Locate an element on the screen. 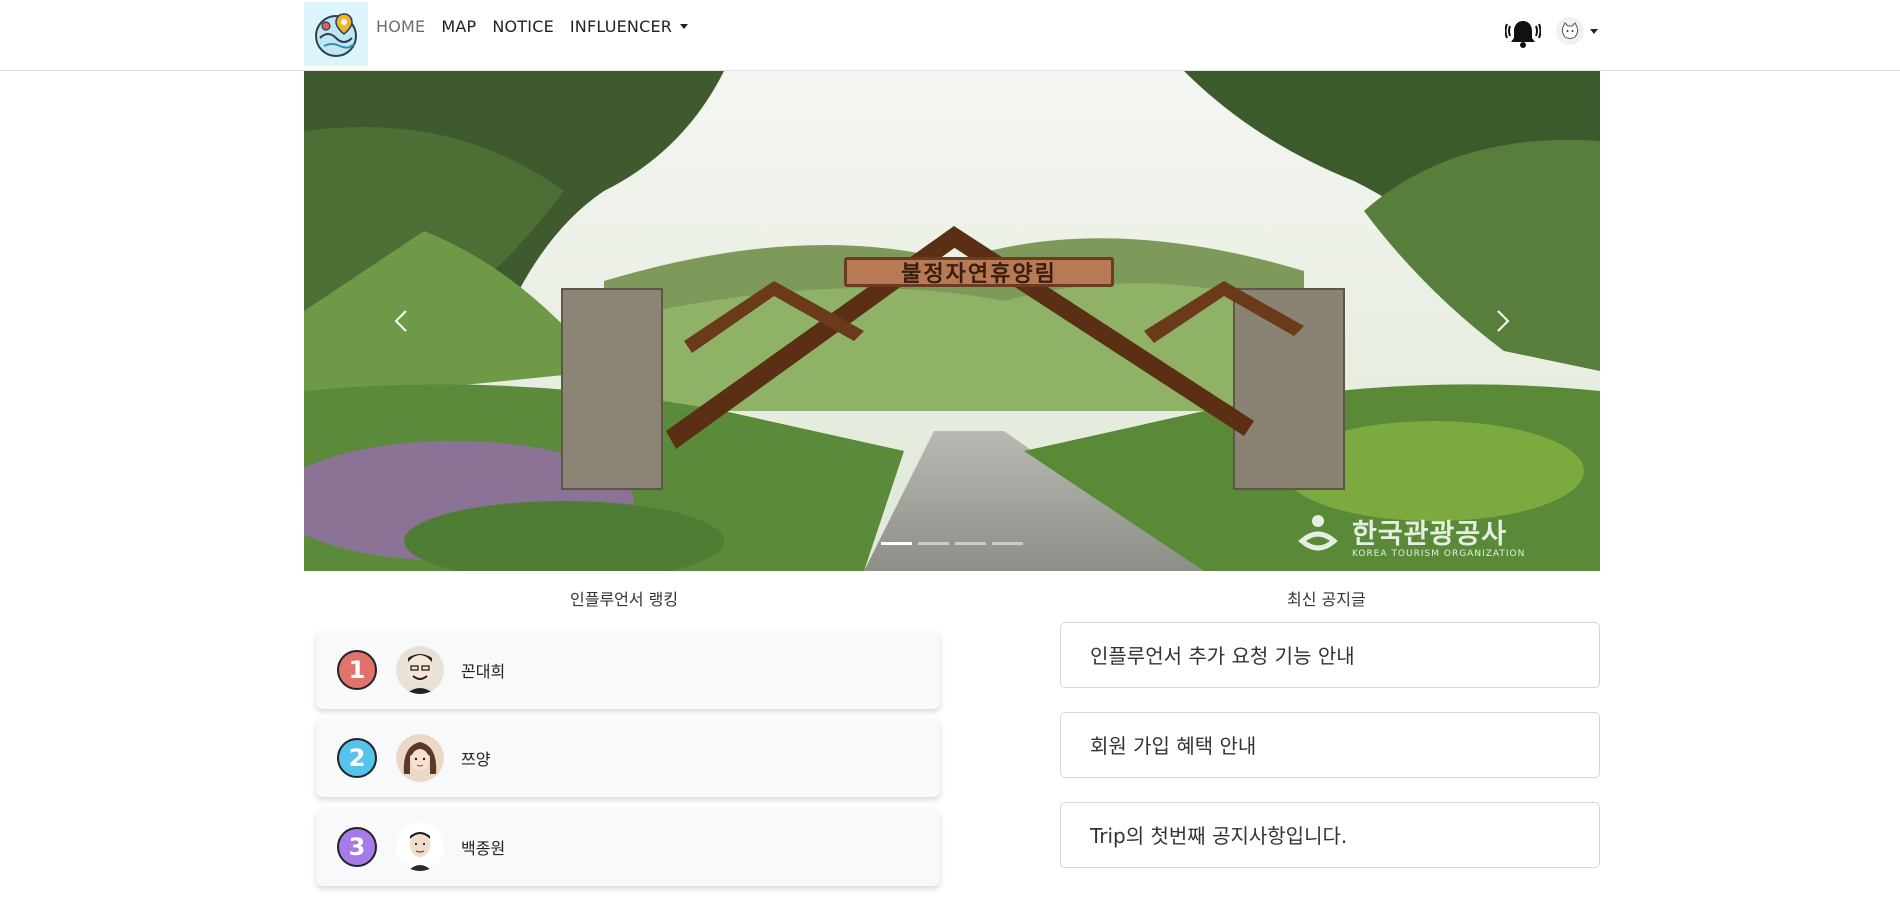 The image size is (1900, 900). gate-sign-text: 불정자연휴양림 is located at coordinates (979, 272).